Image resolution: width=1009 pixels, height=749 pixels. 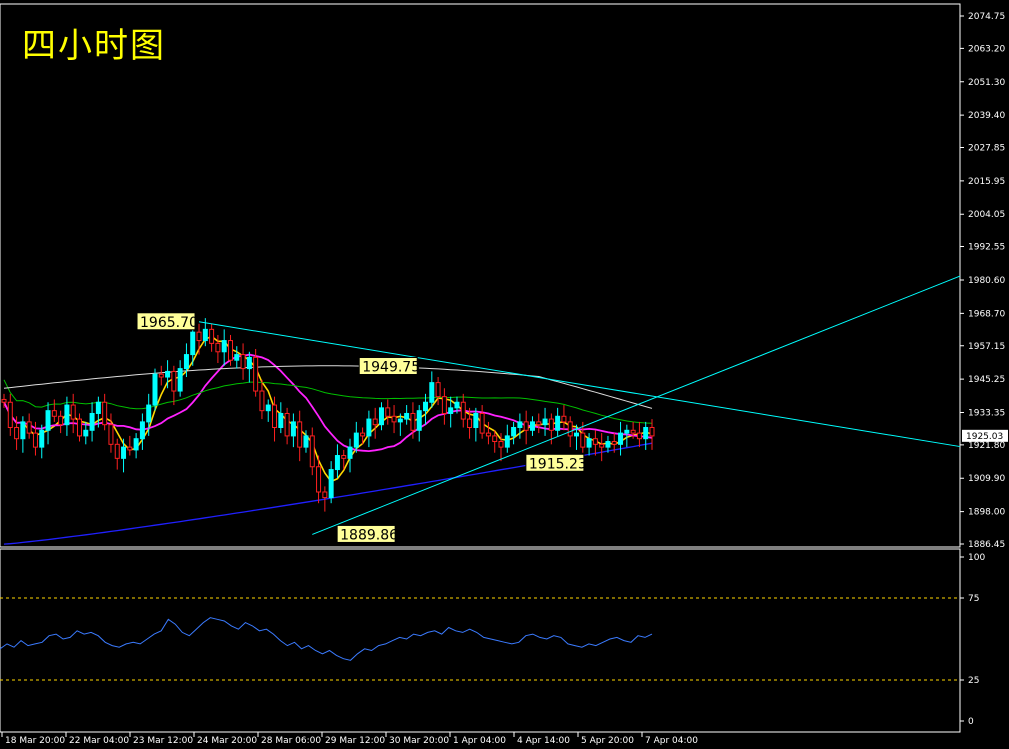 I want to click on price-tick-label: 2051.30, so click(x=986, y=83).